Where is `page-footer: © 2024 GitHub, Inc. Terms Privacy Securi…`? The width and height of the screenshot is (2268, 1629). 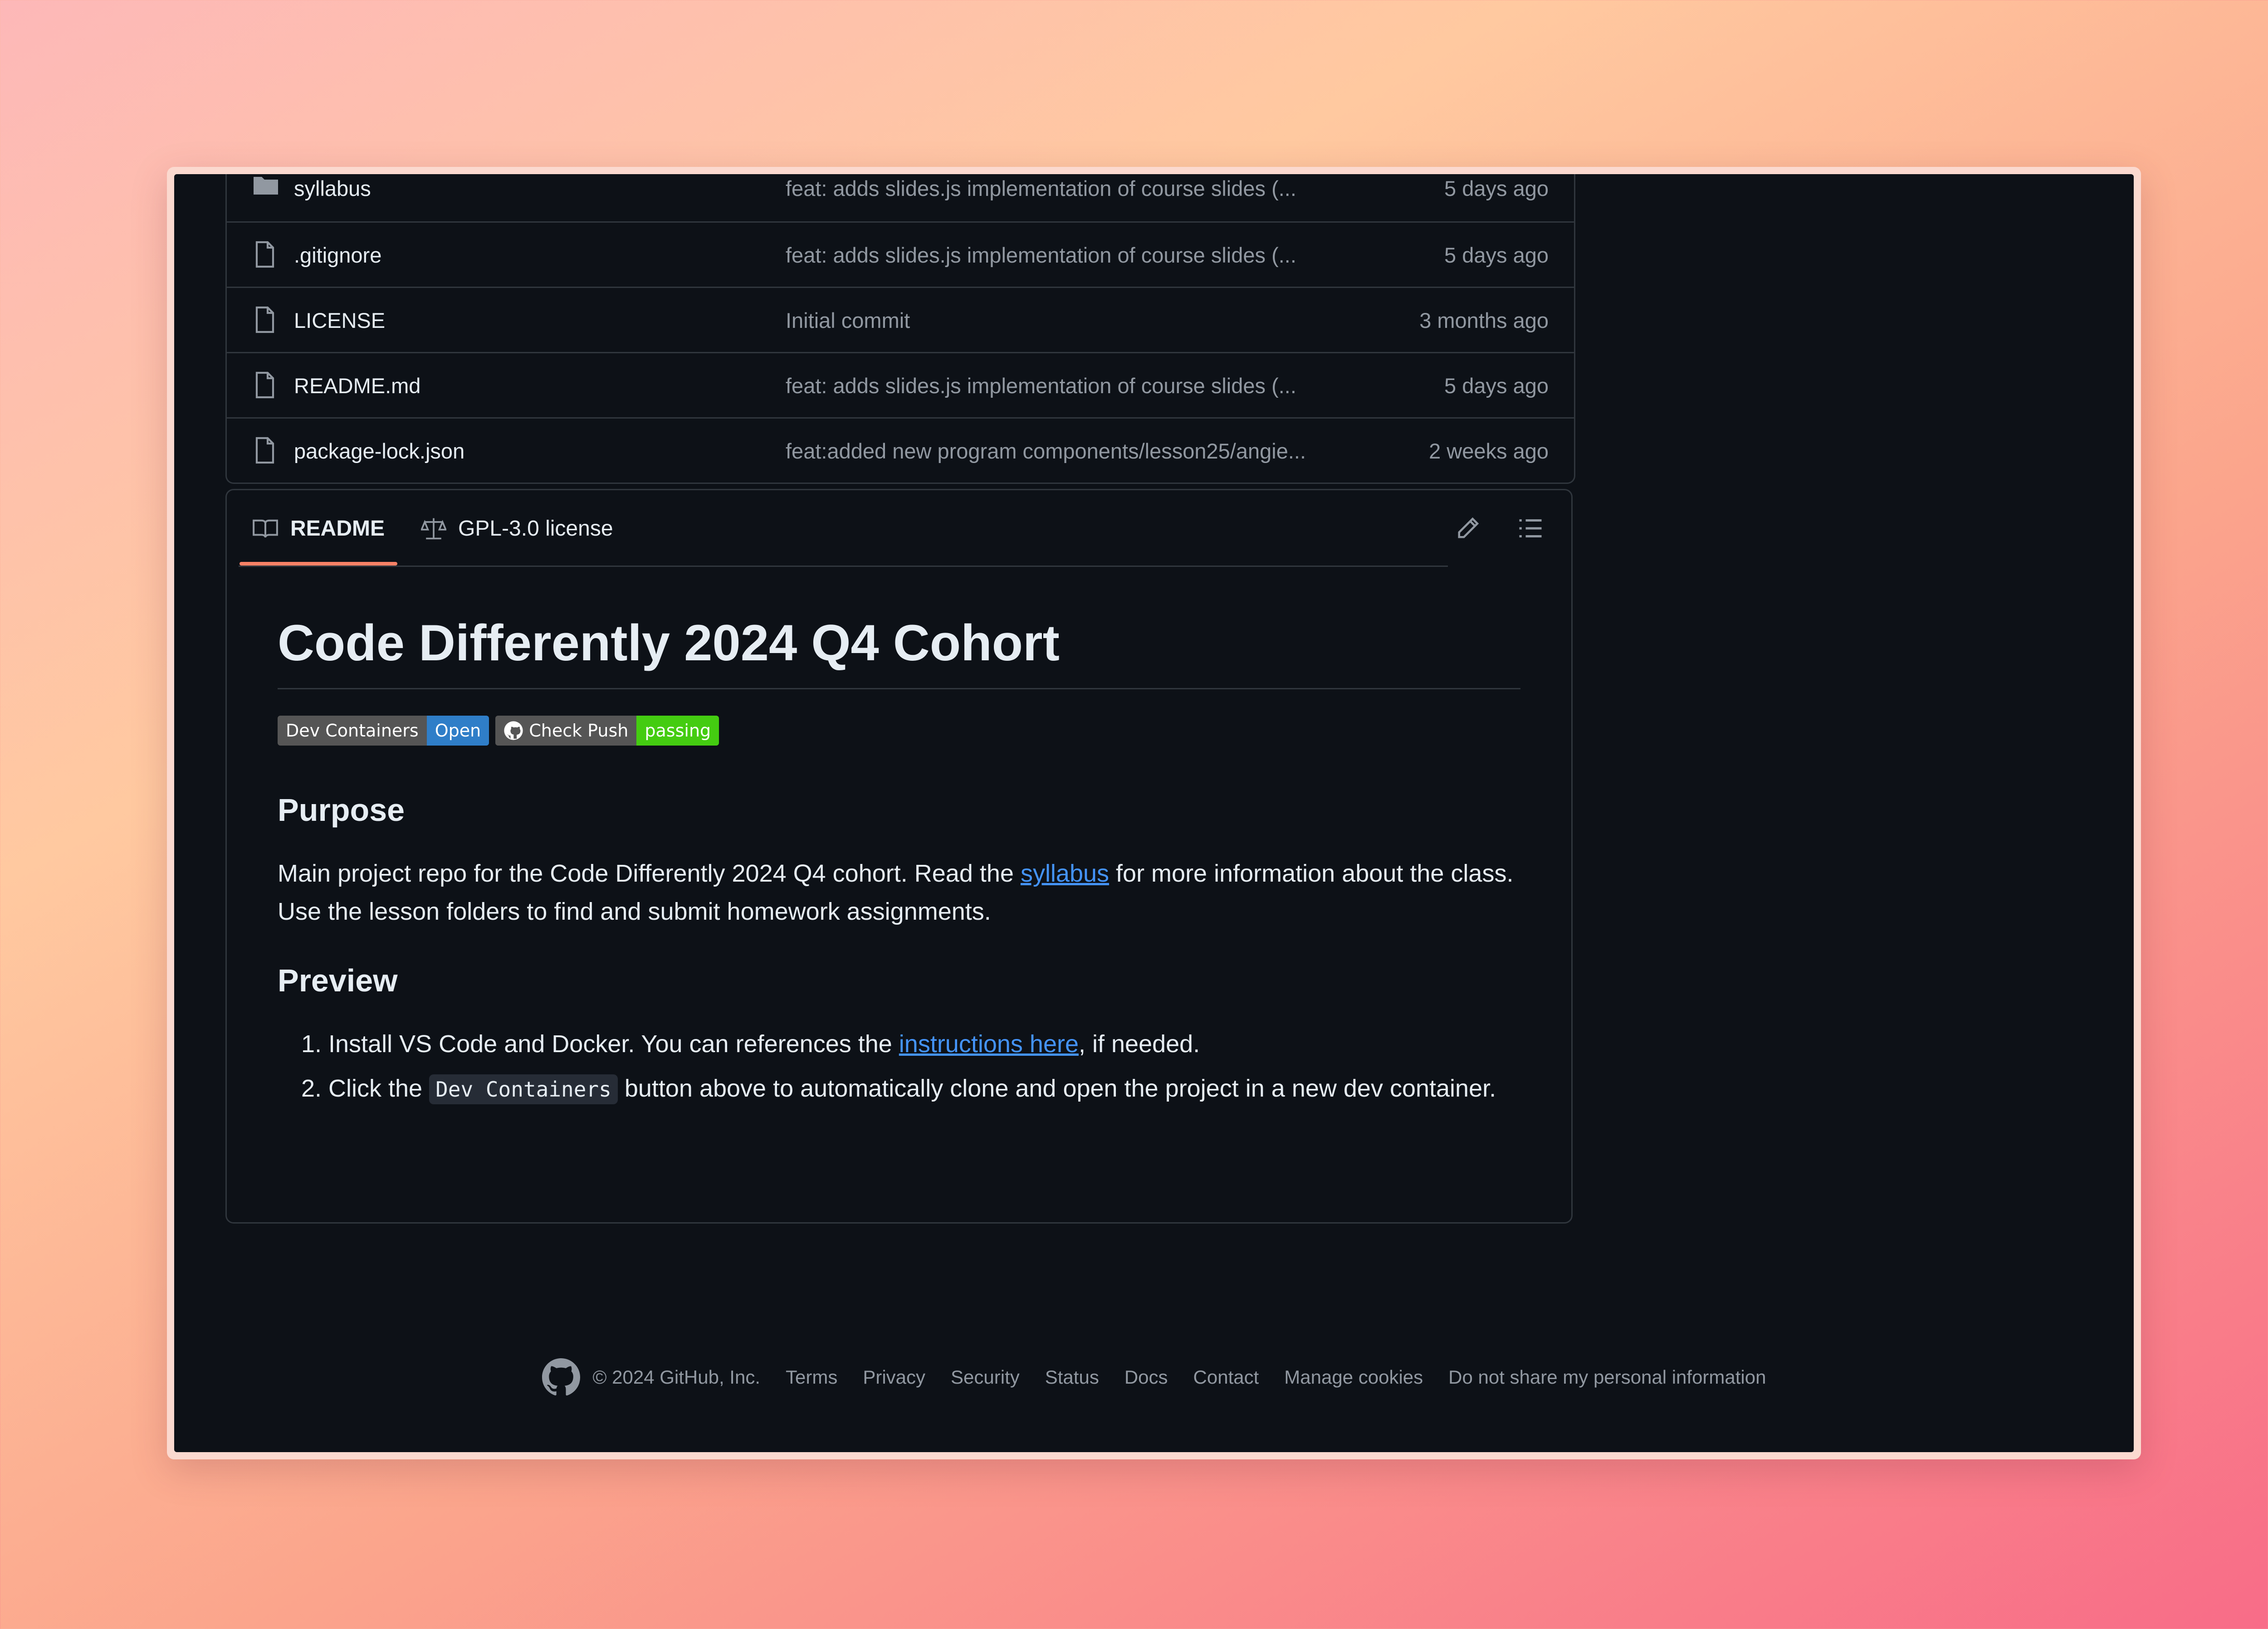
page-footer: © 2024 GitHub, Inc. Terms Privacy Securi… is located at coordinates (1154, 1378).